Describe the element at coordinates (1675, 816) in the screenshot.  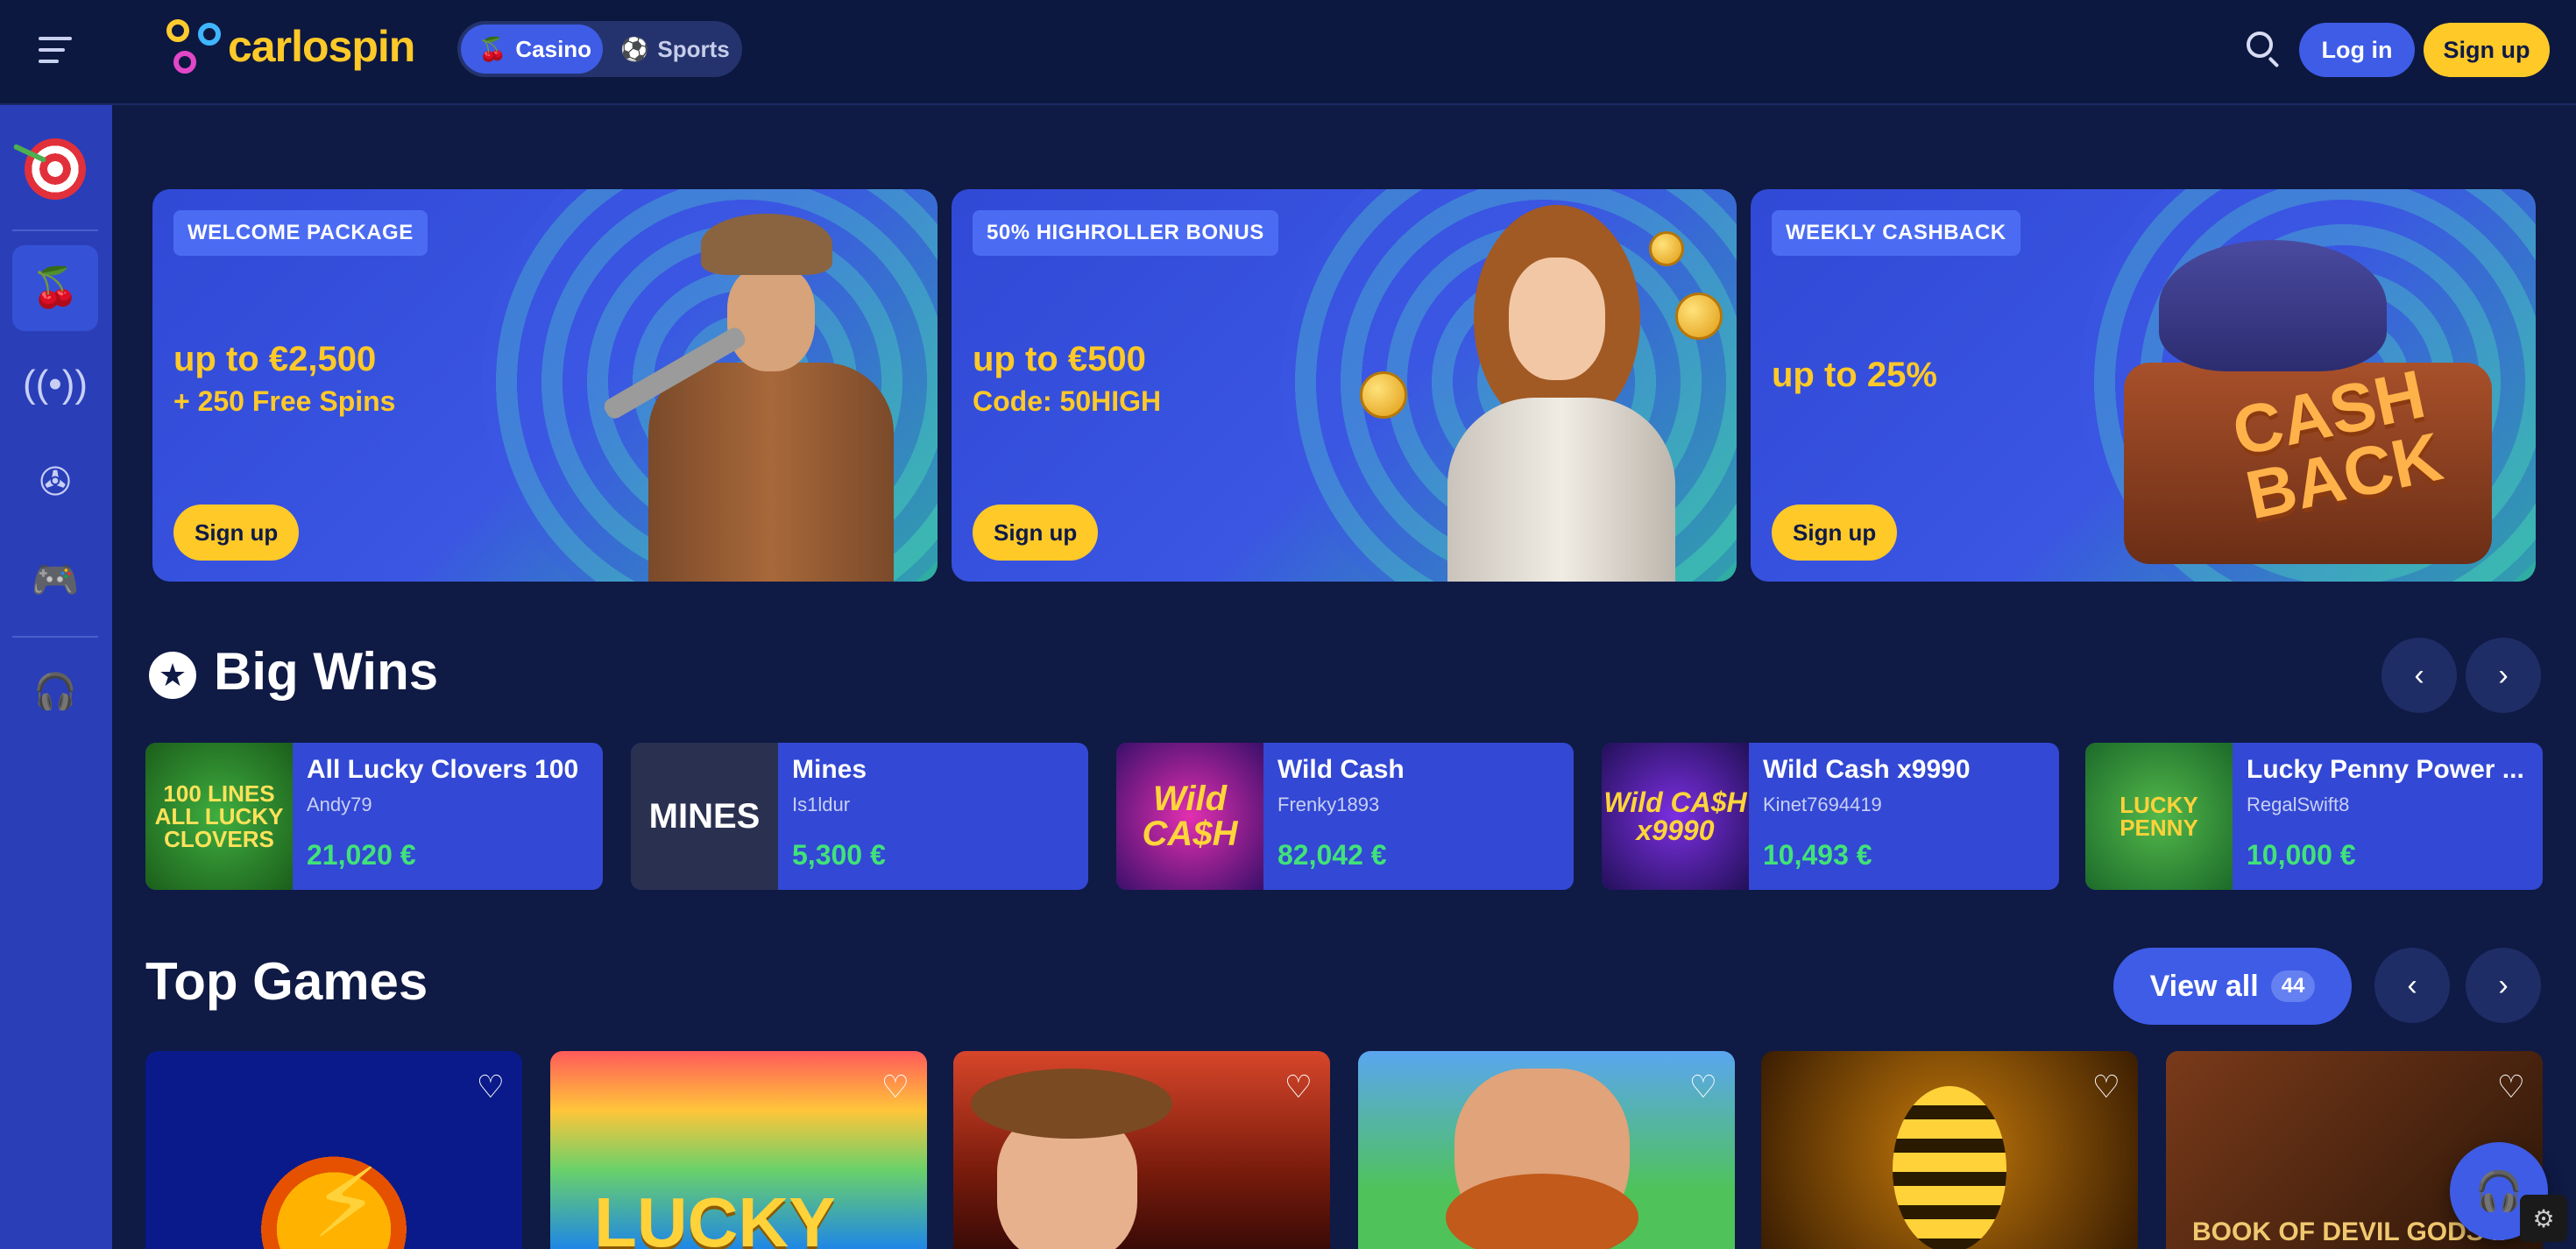
I see `game-thumbnail: Wild CA$H x9990` at that location.